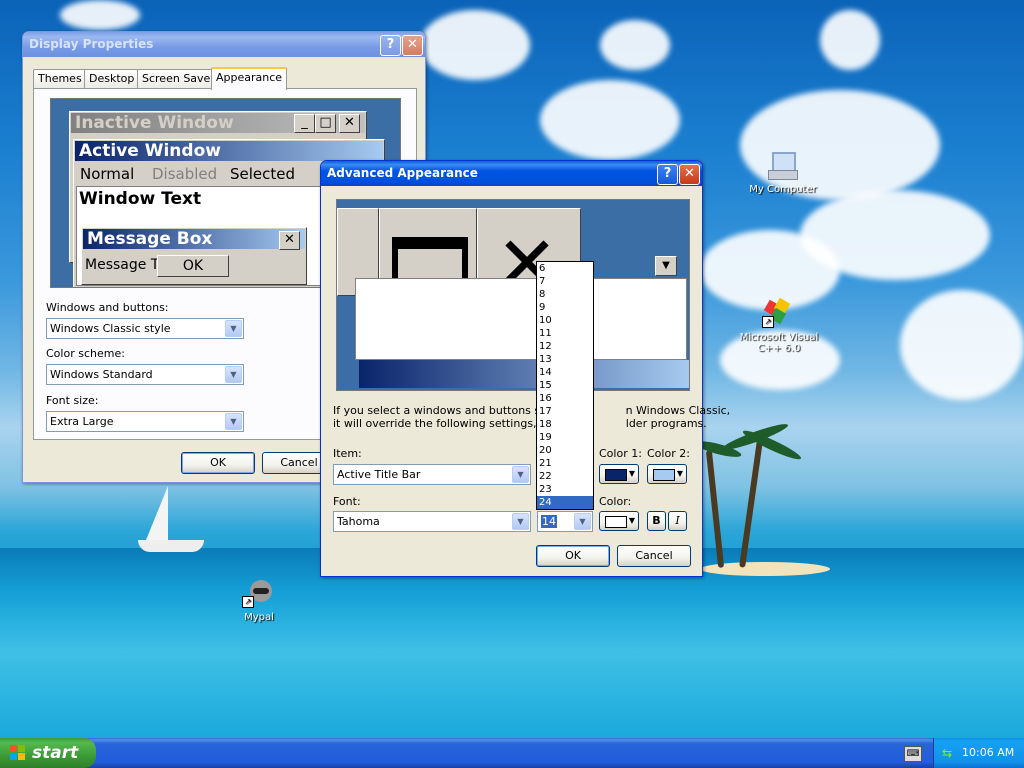 The image size is (1024, 768). I want to click on font-size-option: 9, so click(565, 307).